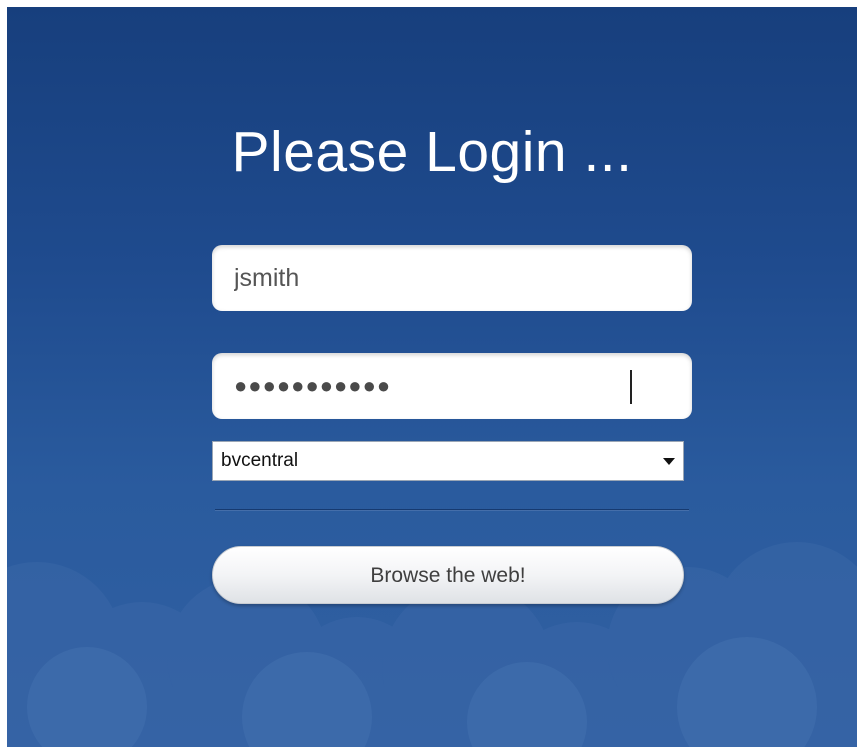 This screenshot has height=747, width=857. I want to click on domain-select-value: bvcentral, so click(260, 460).